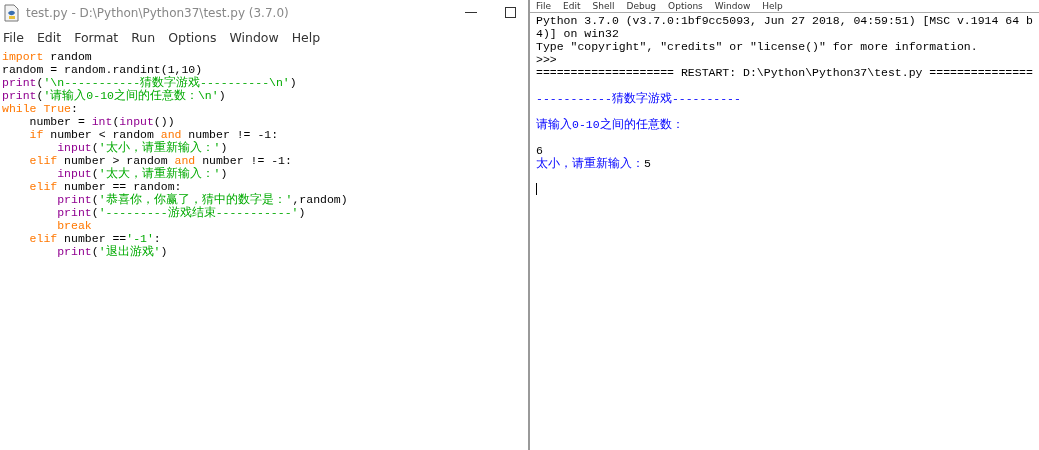 The image size is (1039, 450). What do you see at coordinates (103, 69) in the screenshot?
I see `code-line: random = random.randint(1,10)` at bounding box center [103, 69].